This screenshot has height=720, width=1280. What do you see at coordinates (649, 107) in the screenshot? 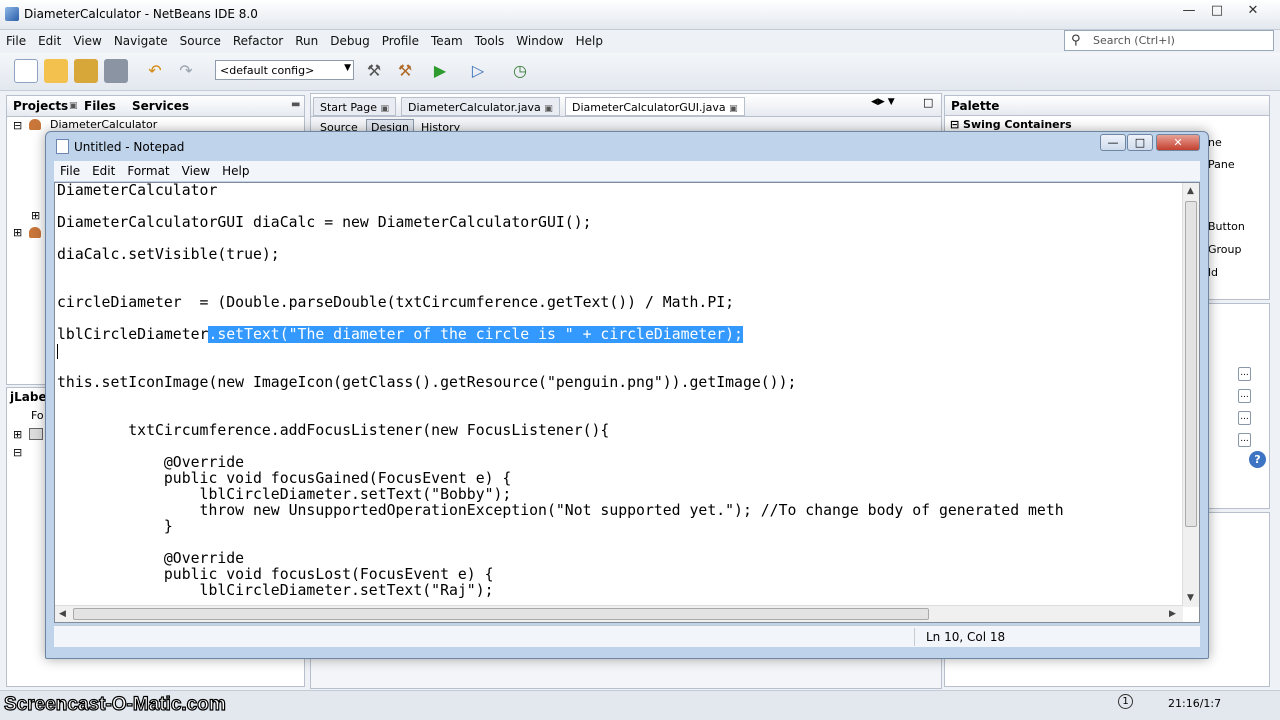
I see `tab-label: DiameterCalculatorGUI.java` at bounding box center [649, 107].